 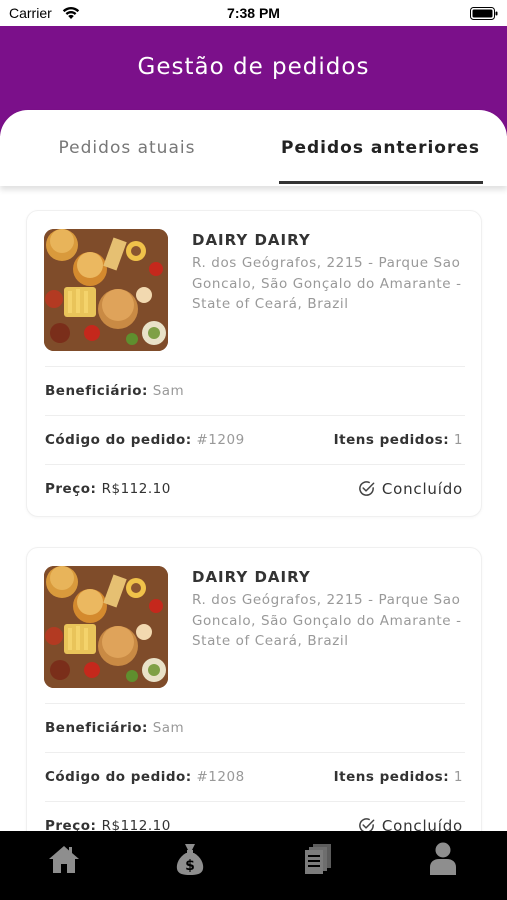 What do you see at coordinates (220, 440) in the screenshot?
I see `order-code-value: #1209` at bounding box center [220, 440].